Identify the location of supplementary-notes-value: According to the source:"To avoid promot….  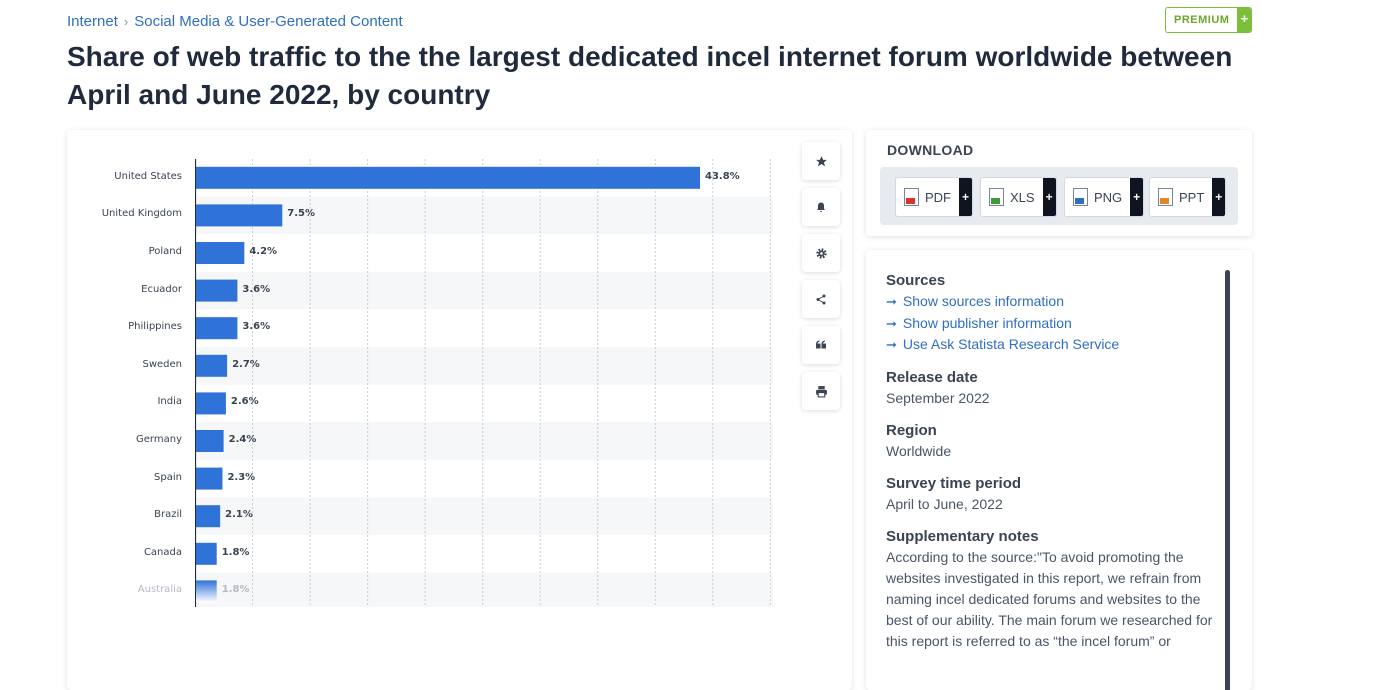
(1049, 598).